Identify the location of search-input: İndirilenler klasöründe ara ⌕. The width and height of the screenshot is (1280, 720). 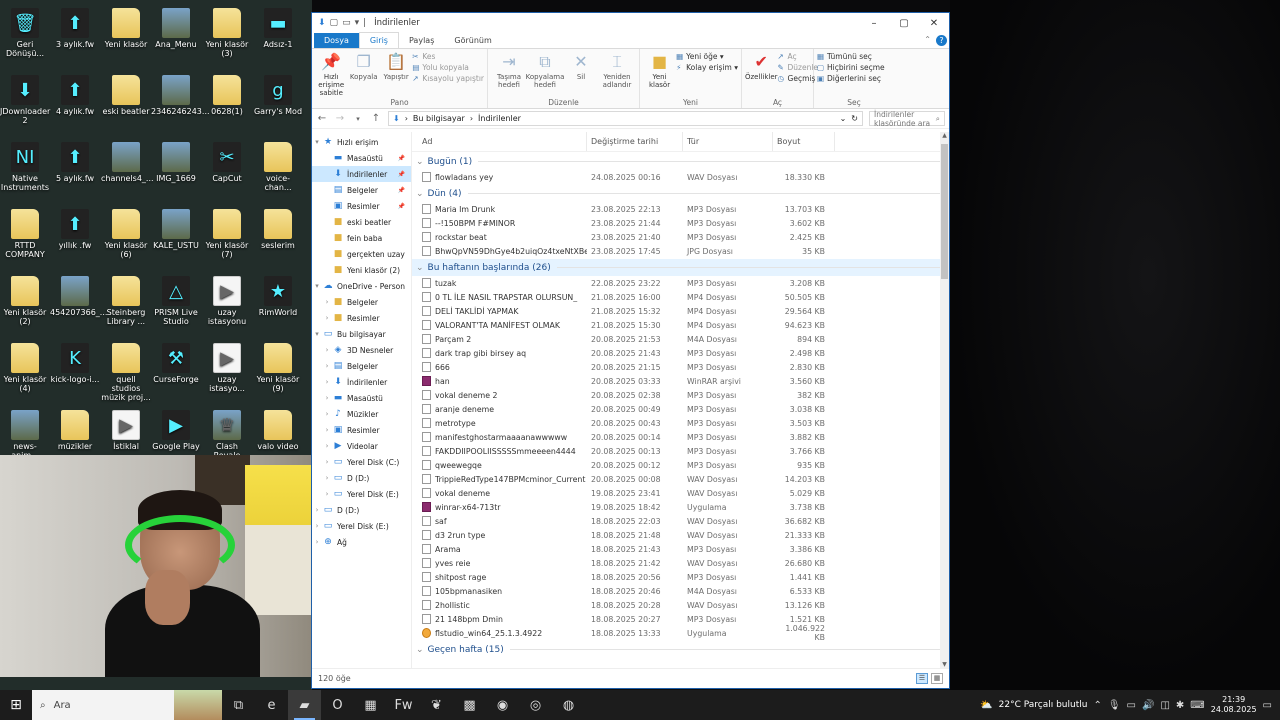
(907, 119).